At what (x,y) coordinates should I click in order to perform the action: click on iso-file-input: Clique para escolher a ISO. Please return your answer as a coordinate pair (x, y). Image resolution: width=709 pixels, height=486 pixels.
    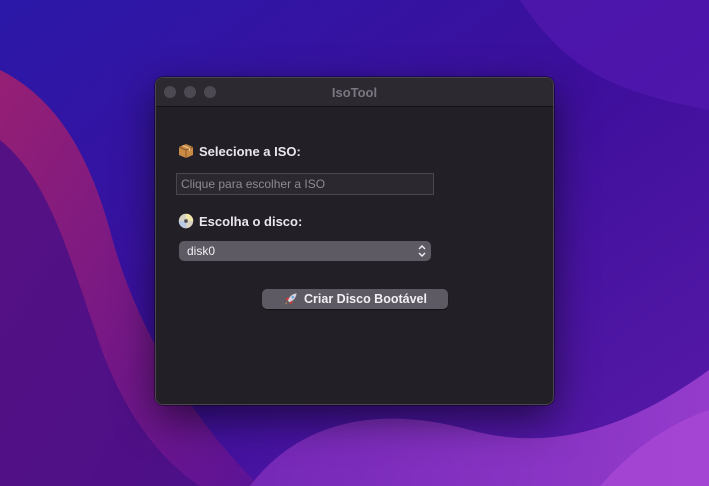
    Looking at the image, I should click on (305, 184).